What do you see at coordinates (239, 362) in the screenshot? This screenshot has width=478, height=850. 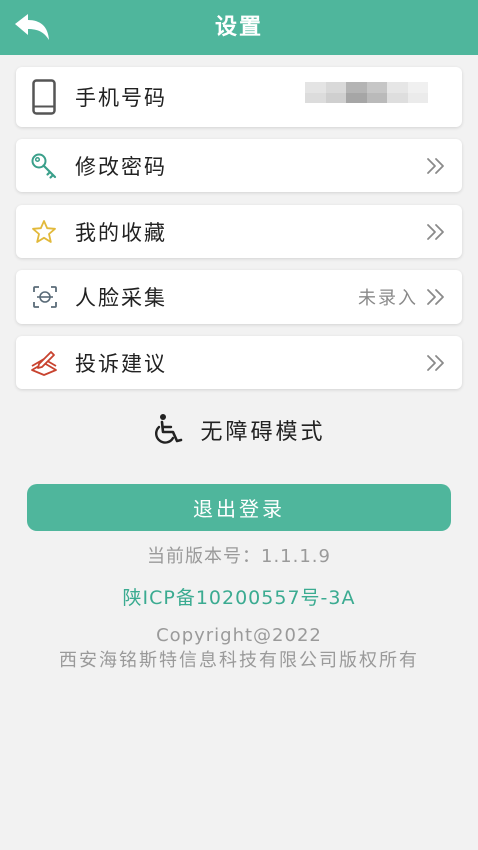 I see `menu-item-complaint: 投诉建议` at bounding box center [239, 362].